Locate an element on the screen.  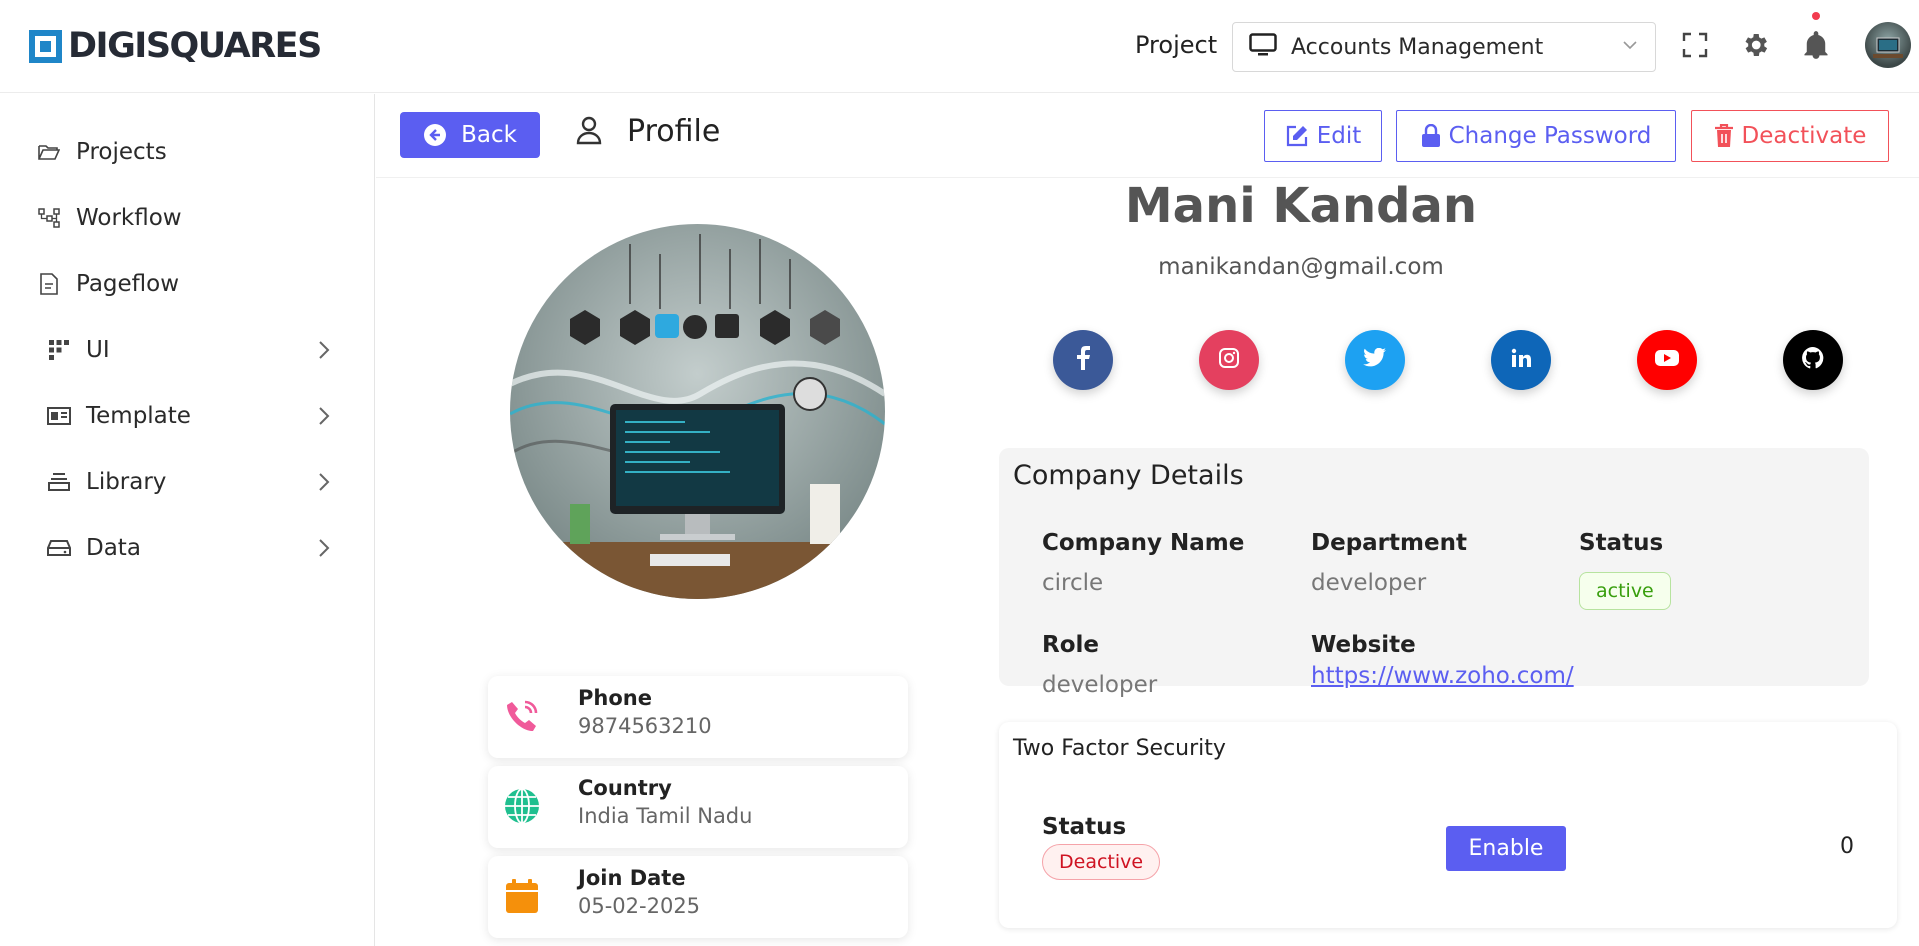
top-header: DIGISQUARES Project Accounts Management is located at coordinates (959, 46).